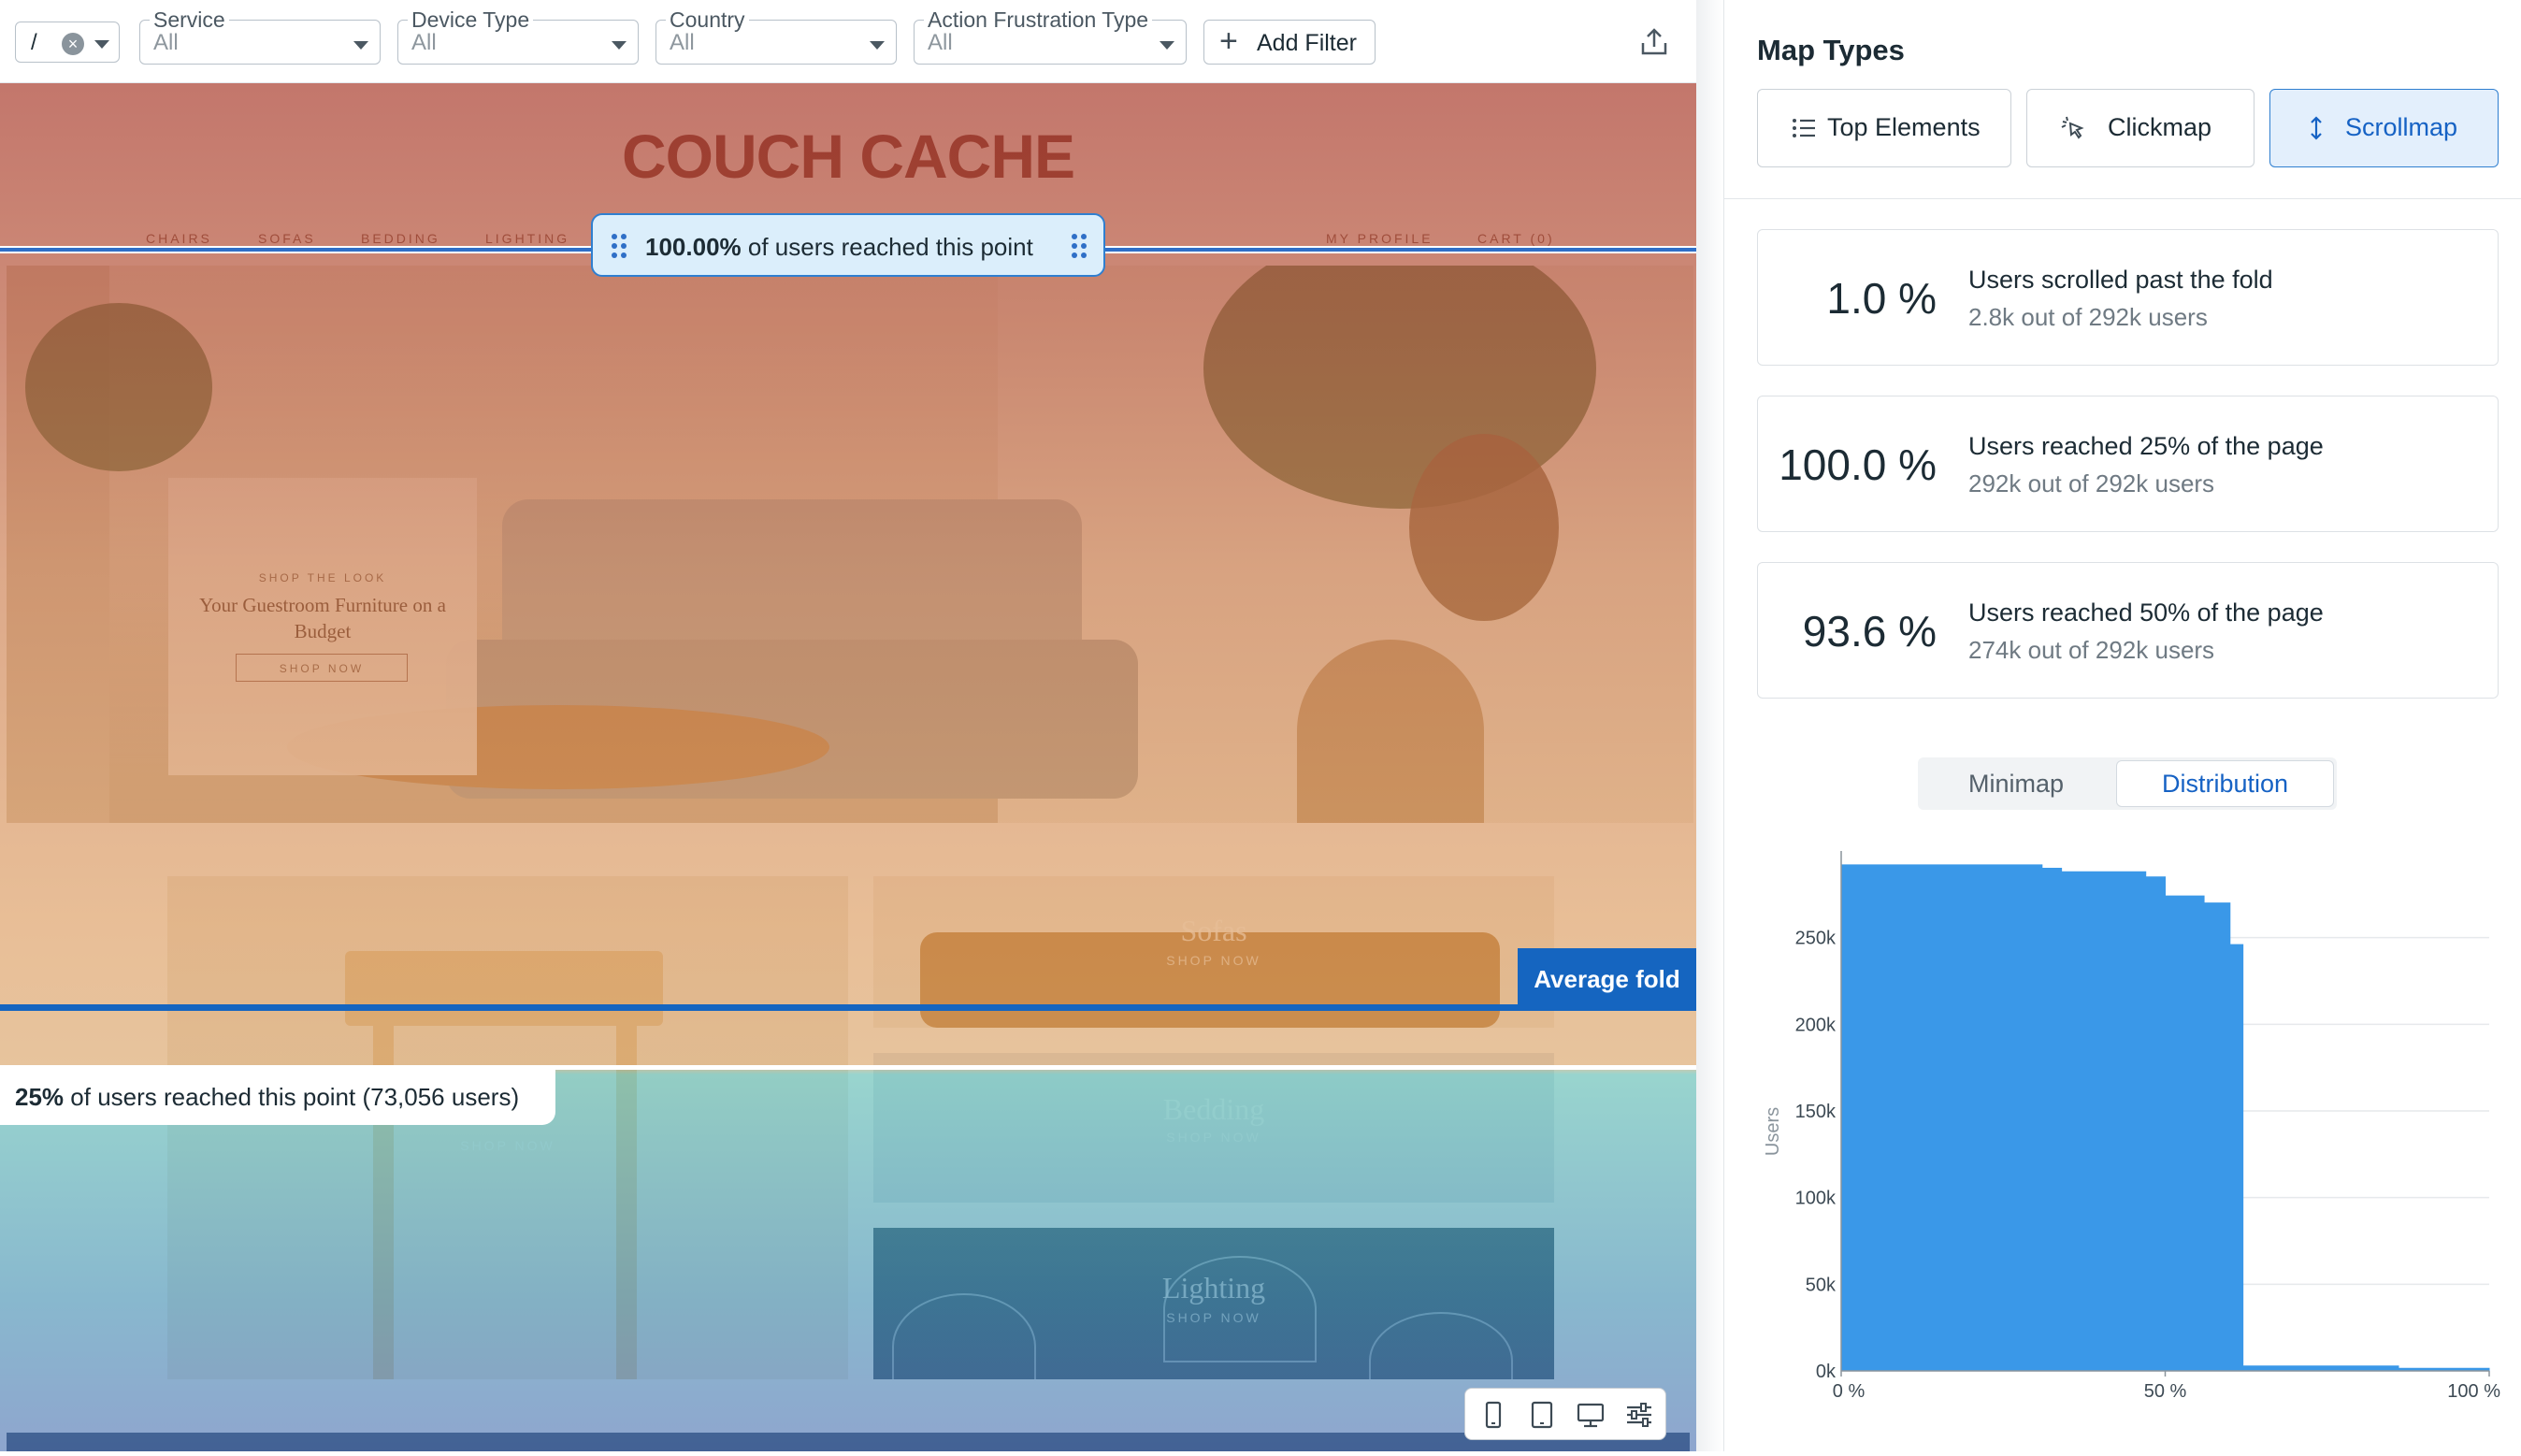  What do you see at coordinates (2160, 127) in the screenshot?
I see `clickmap-label: Clickmap` at bounding box center [2160, 127].